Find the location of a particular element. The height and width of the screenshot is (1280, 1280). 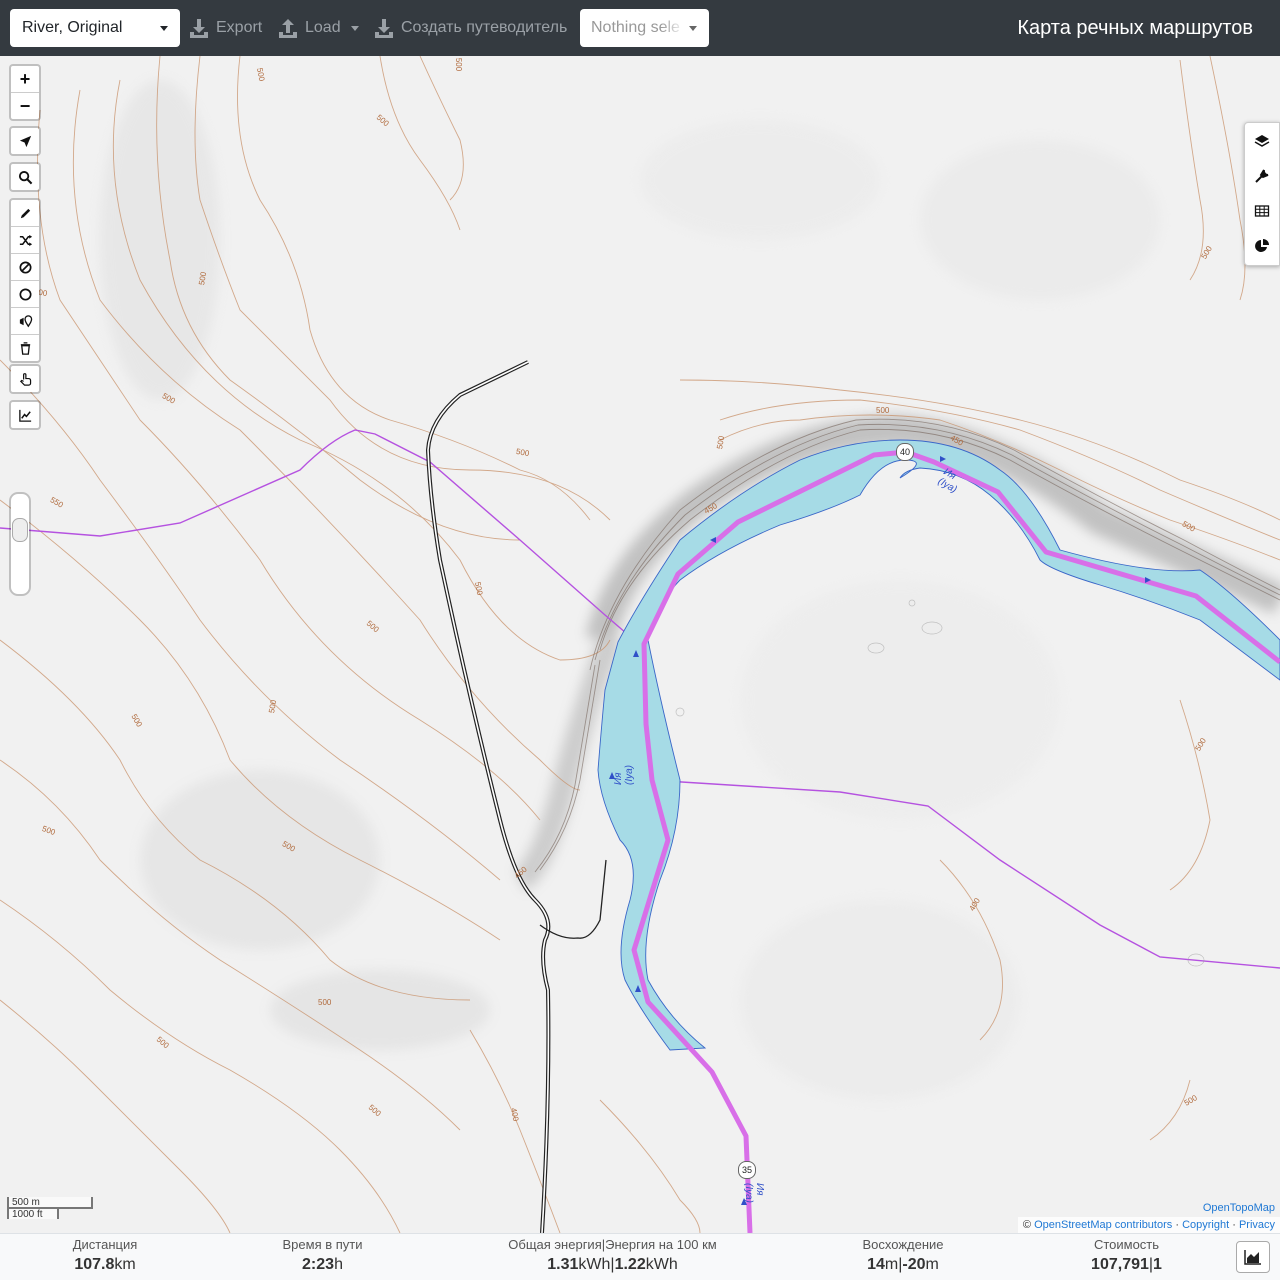

line-chart-icon is located at coordinates (24, 415).